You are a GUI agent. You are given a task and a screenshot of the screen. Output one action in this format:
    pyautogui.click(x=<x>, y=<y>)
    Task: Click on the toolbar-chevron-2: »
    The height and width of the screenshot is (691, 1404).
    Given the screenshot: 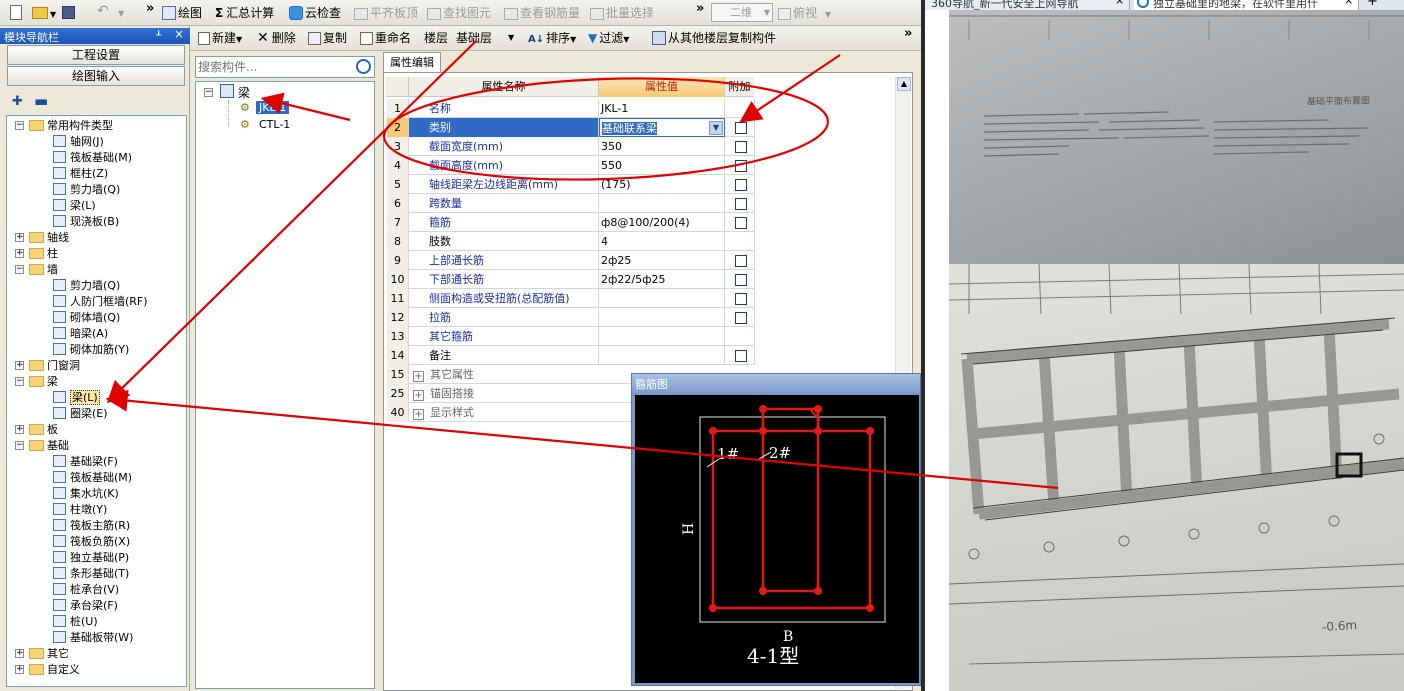 What is the action you would take?
    pyautogui.click(x=700, y=8)
    